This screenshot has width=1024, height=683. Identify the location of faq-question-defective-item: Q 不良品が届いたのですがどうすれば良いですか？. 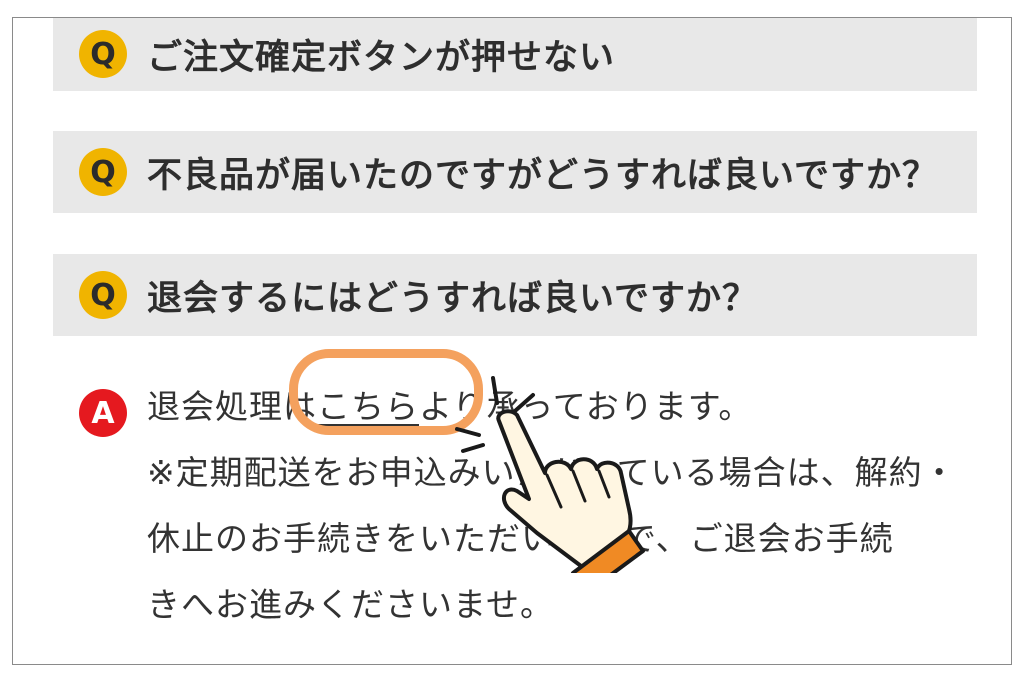
(515, 172).